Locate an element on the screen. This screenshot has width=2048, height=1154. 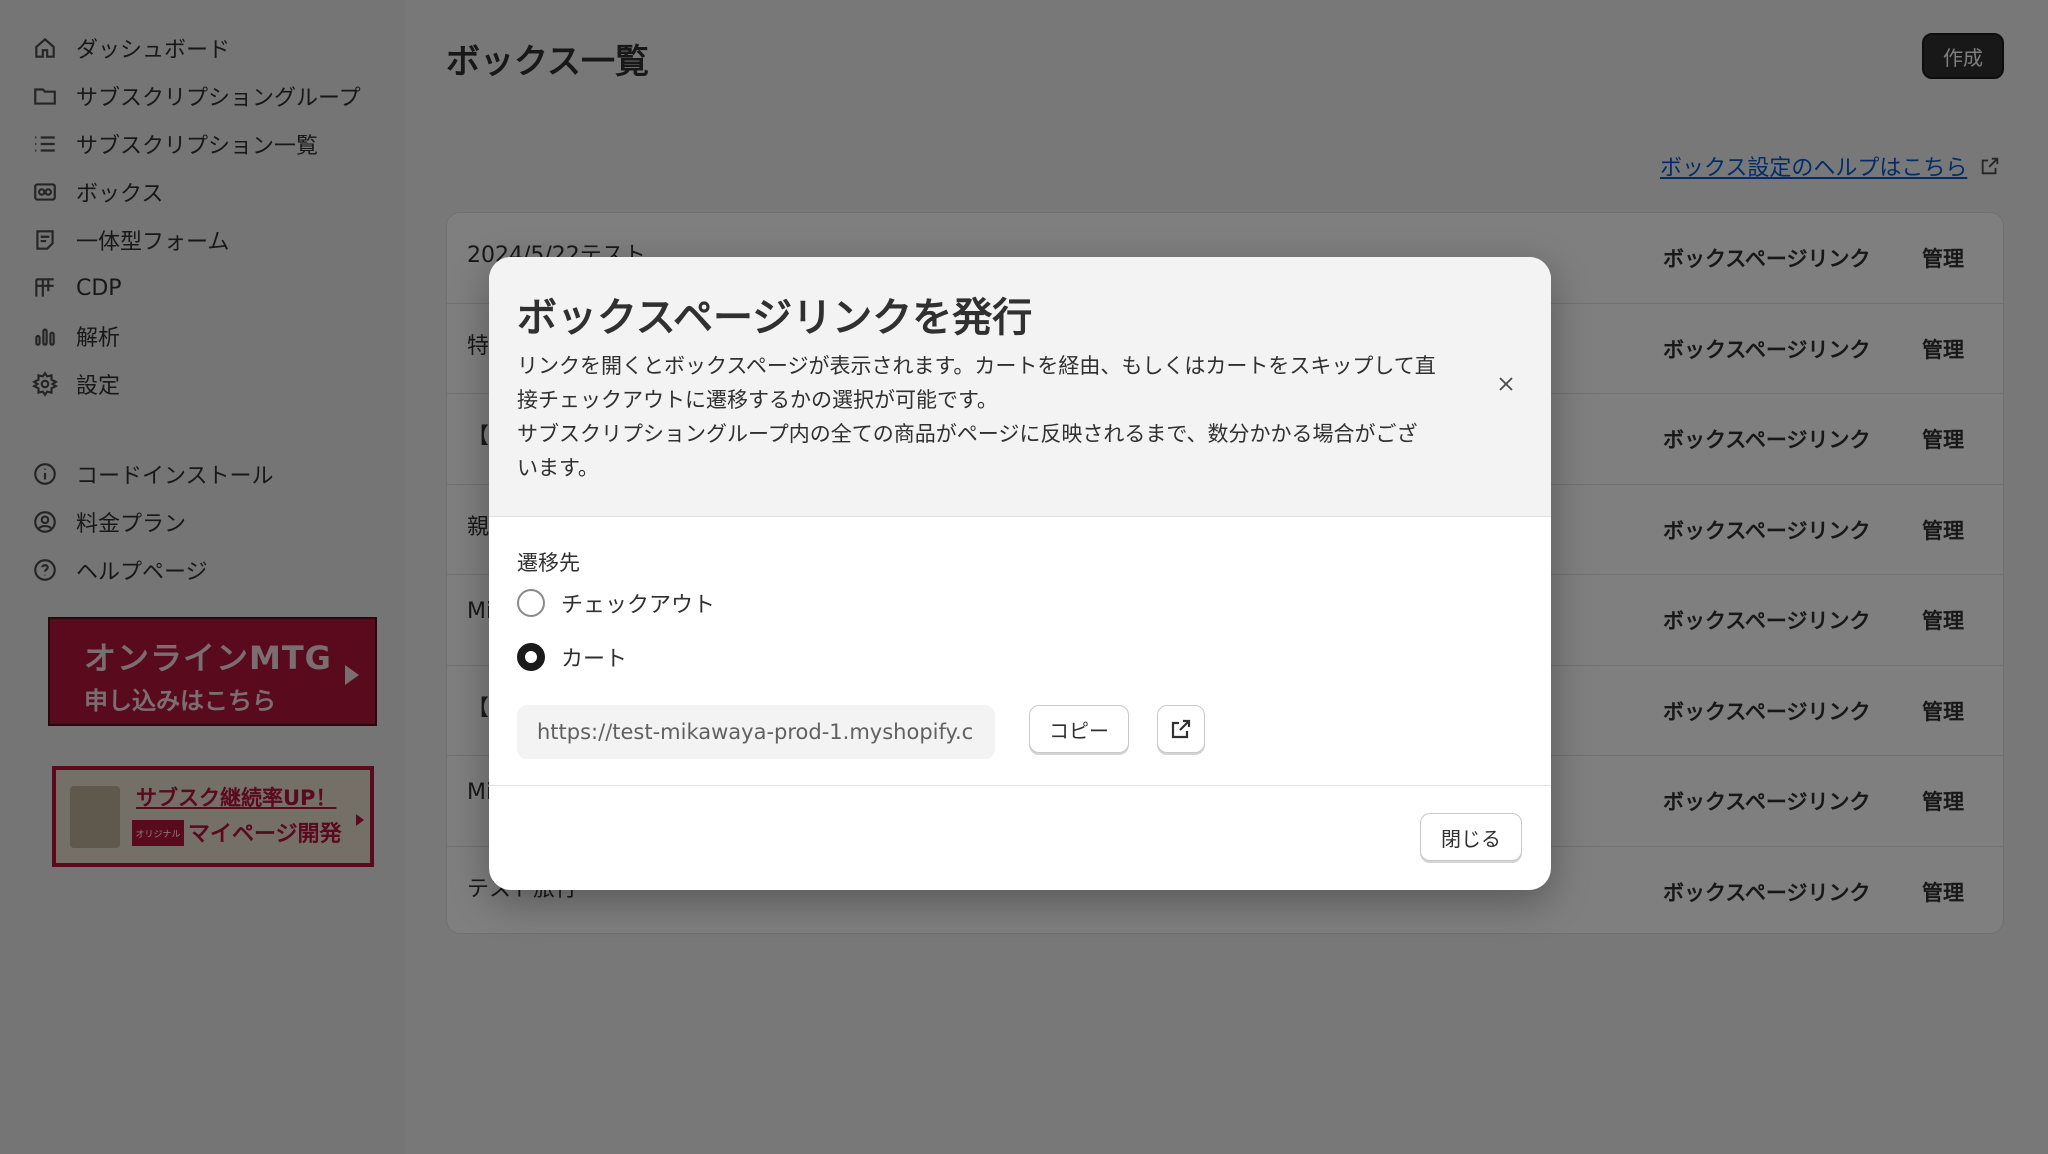
open-link-button is located at coordinates (1181, 729).